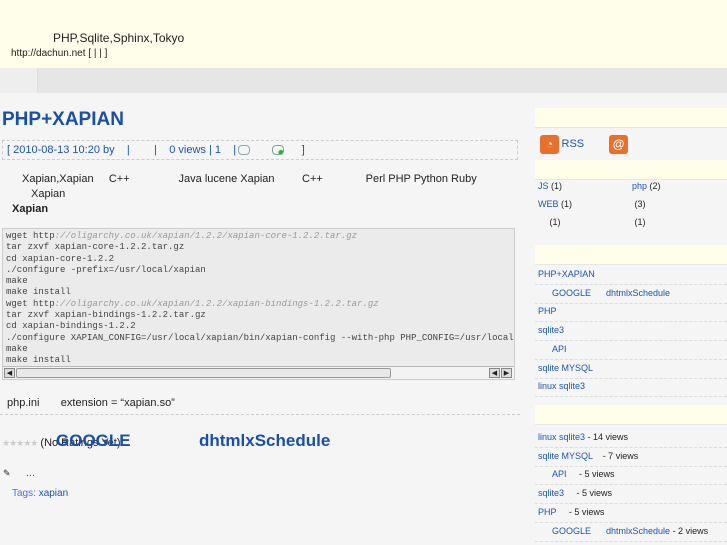 Image resolution: width=727 pixels, height=545 pixels. What do you see at coordinates (551, 330) in the screenshot?
I see `recent-post-link: sqlite3` at bounding box center [551, 330].